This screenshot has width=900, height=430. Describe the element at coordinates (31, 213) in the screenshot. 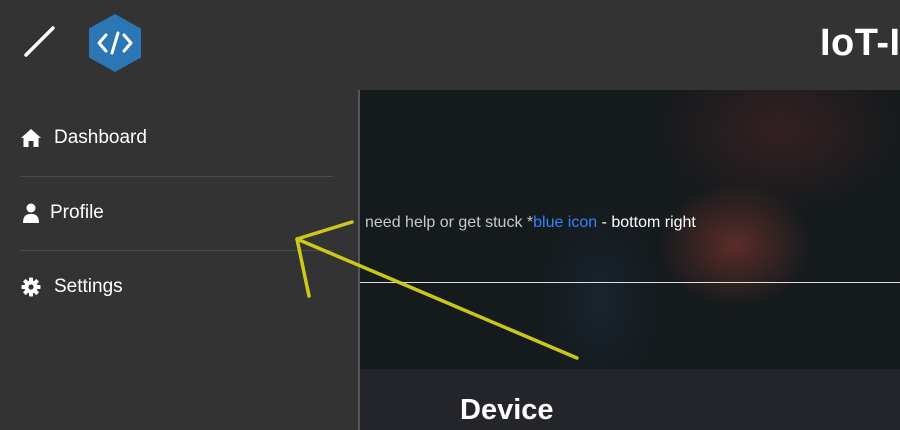

I see `user-icon` at that location.